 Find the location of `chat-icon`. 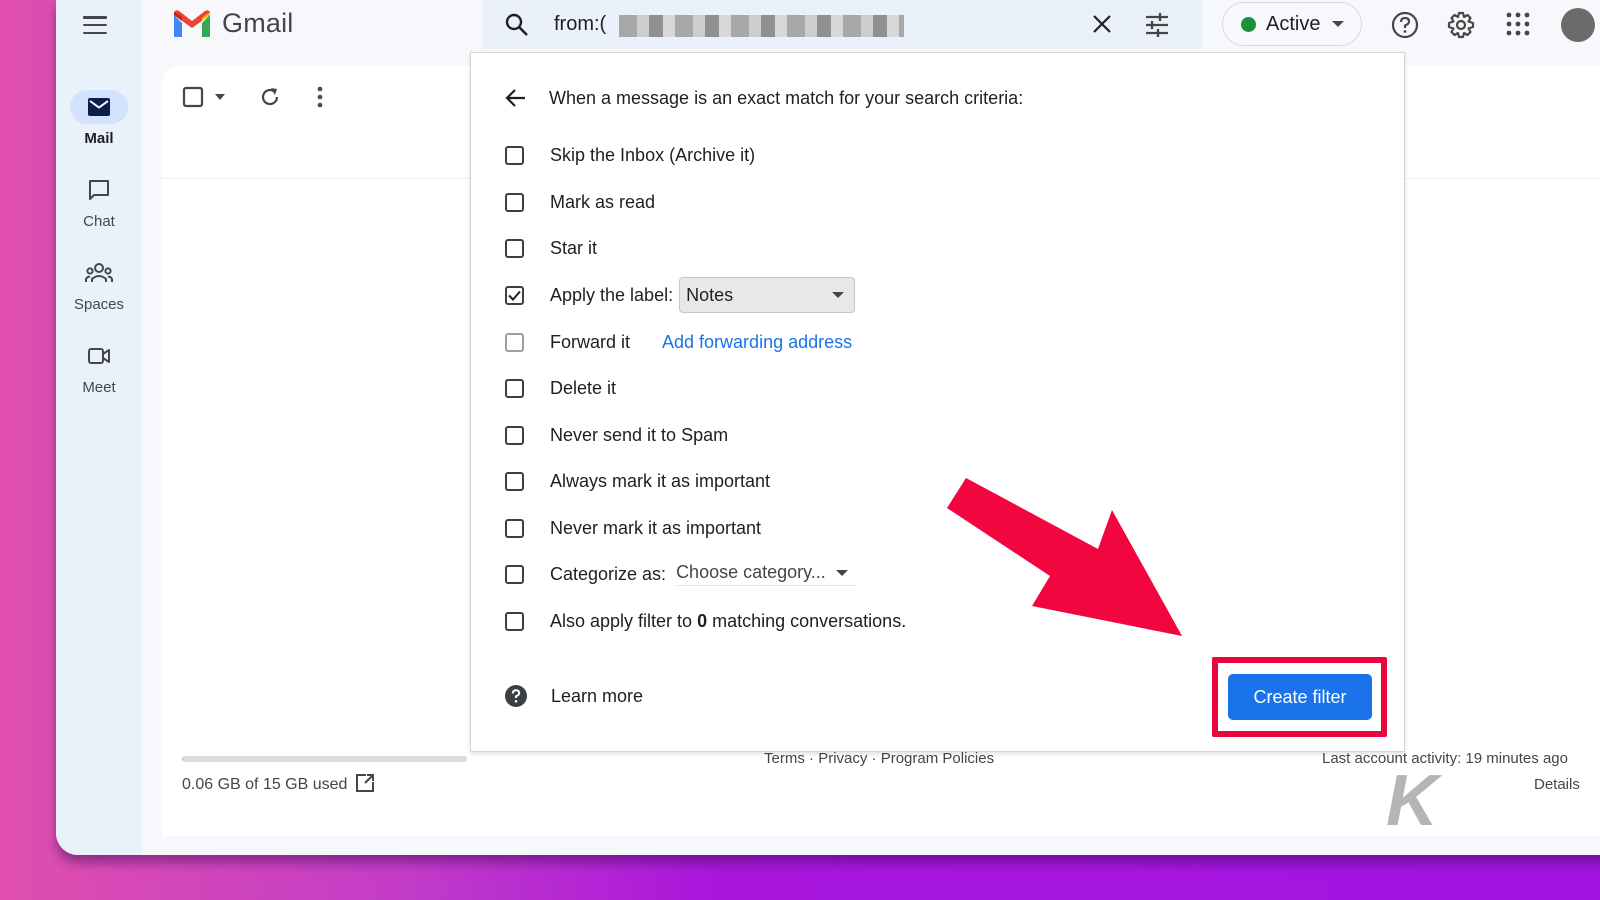

chat-icon is located at coordinates (99, 190).